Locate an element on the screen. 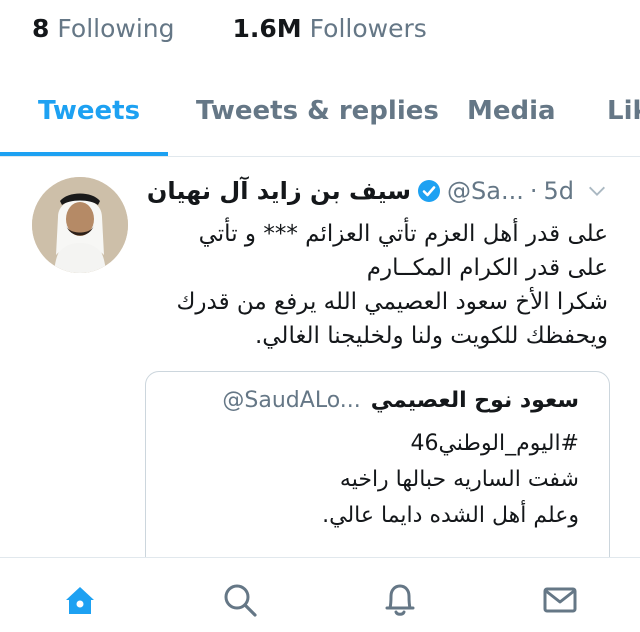 This screenshot has height=632, width=640. tab-media: Media is located at coordinates (511, 111).